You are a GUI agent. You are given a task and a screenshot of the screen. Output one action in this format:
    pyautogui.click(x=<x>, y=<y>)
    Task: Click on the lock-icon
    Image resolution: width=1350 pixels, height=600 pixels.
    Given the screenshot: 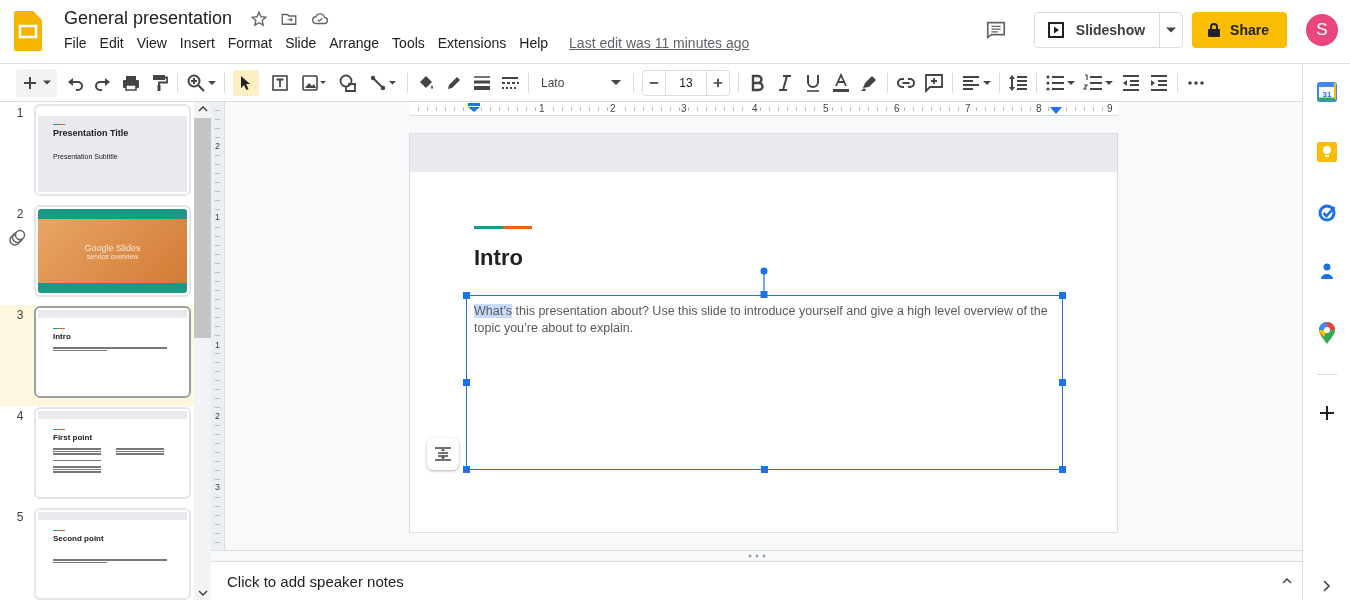 What is the action you would take?
    pyautogui.click(x=1214, y=30)
    